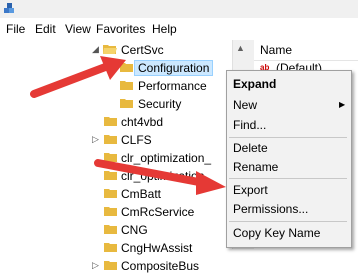 This screenshot has width=358, height=275. I want to click on tree-item-label: Security, so click(160, 104).